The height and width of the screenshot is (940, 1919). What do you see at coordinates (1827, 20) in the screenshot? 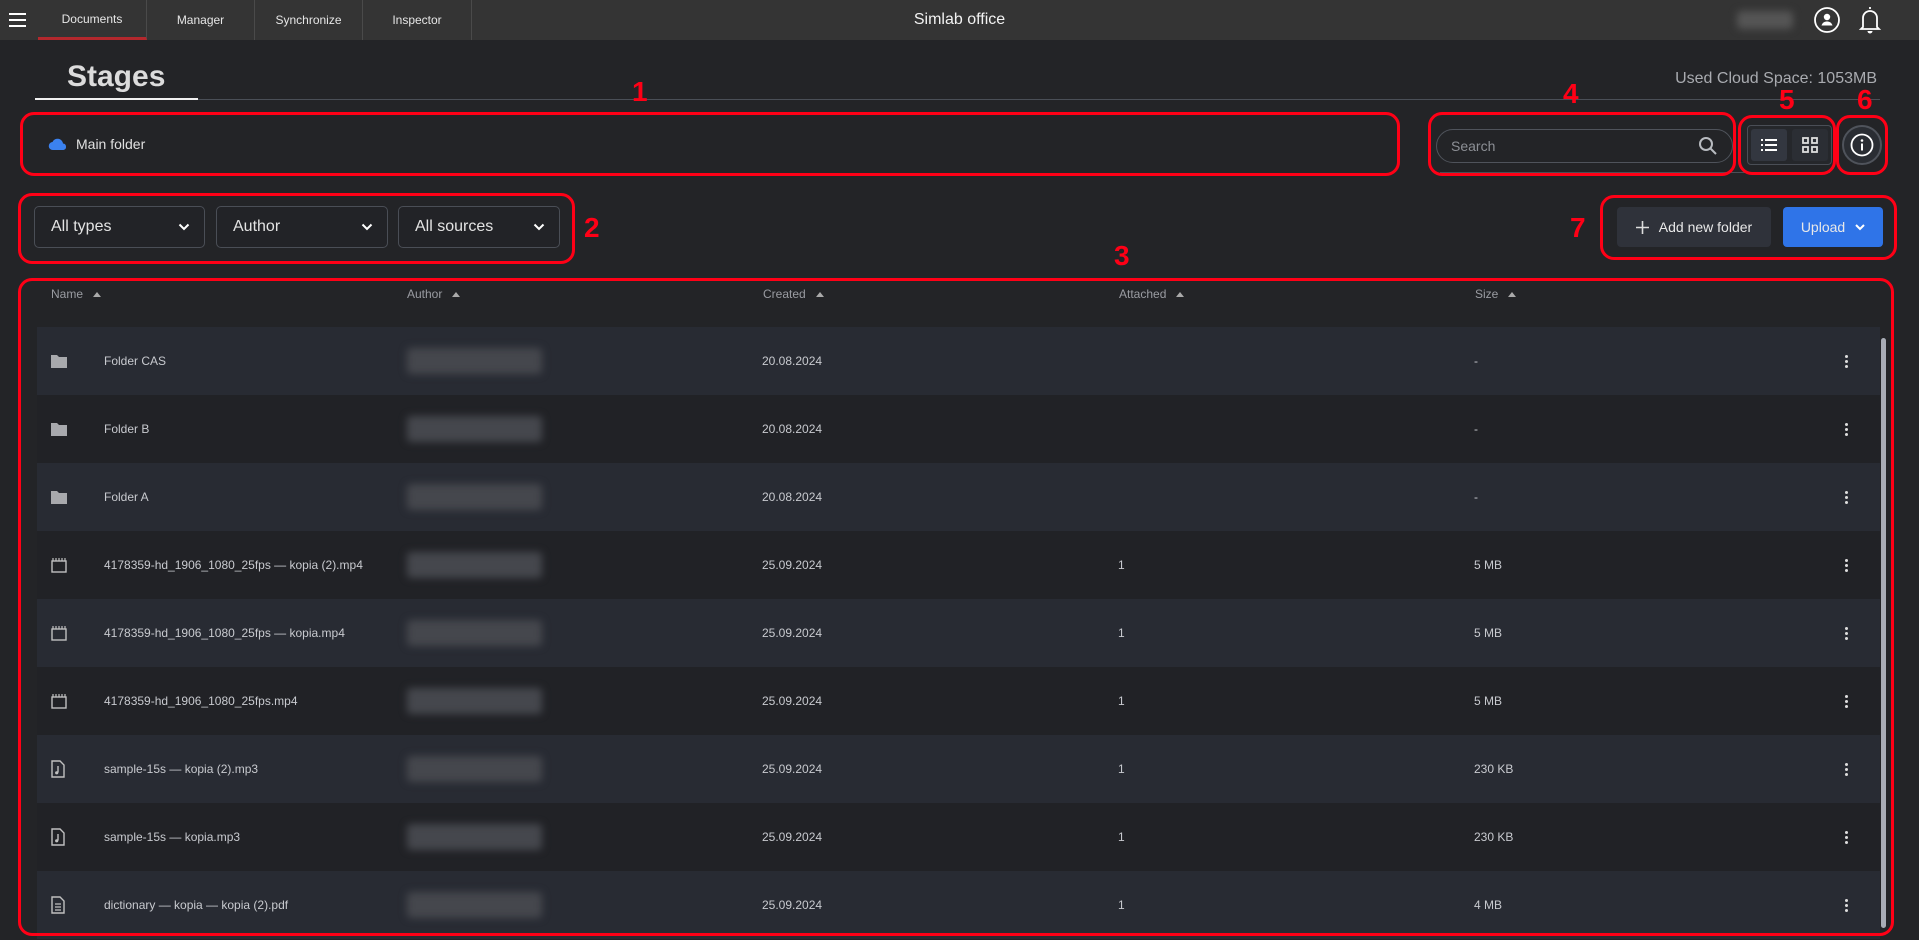
I see `user-icon` at bounding box center [1827, 20].